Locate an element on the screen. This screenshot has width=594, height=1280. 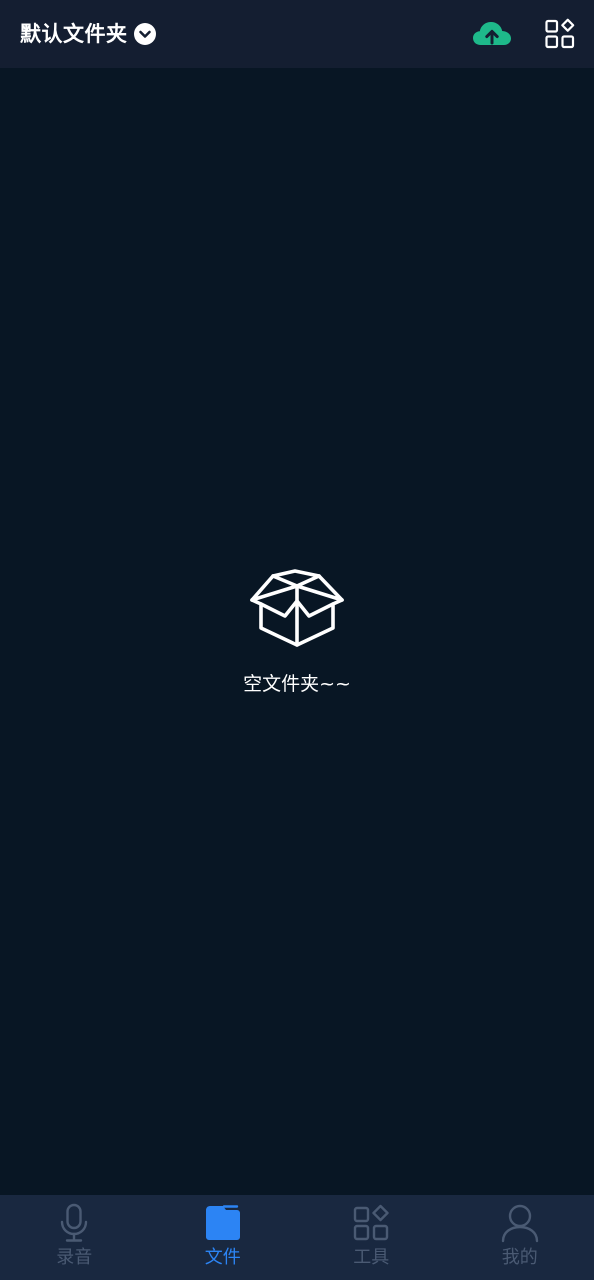
tab-label: 我的 is located at coordinates (519, 1257).